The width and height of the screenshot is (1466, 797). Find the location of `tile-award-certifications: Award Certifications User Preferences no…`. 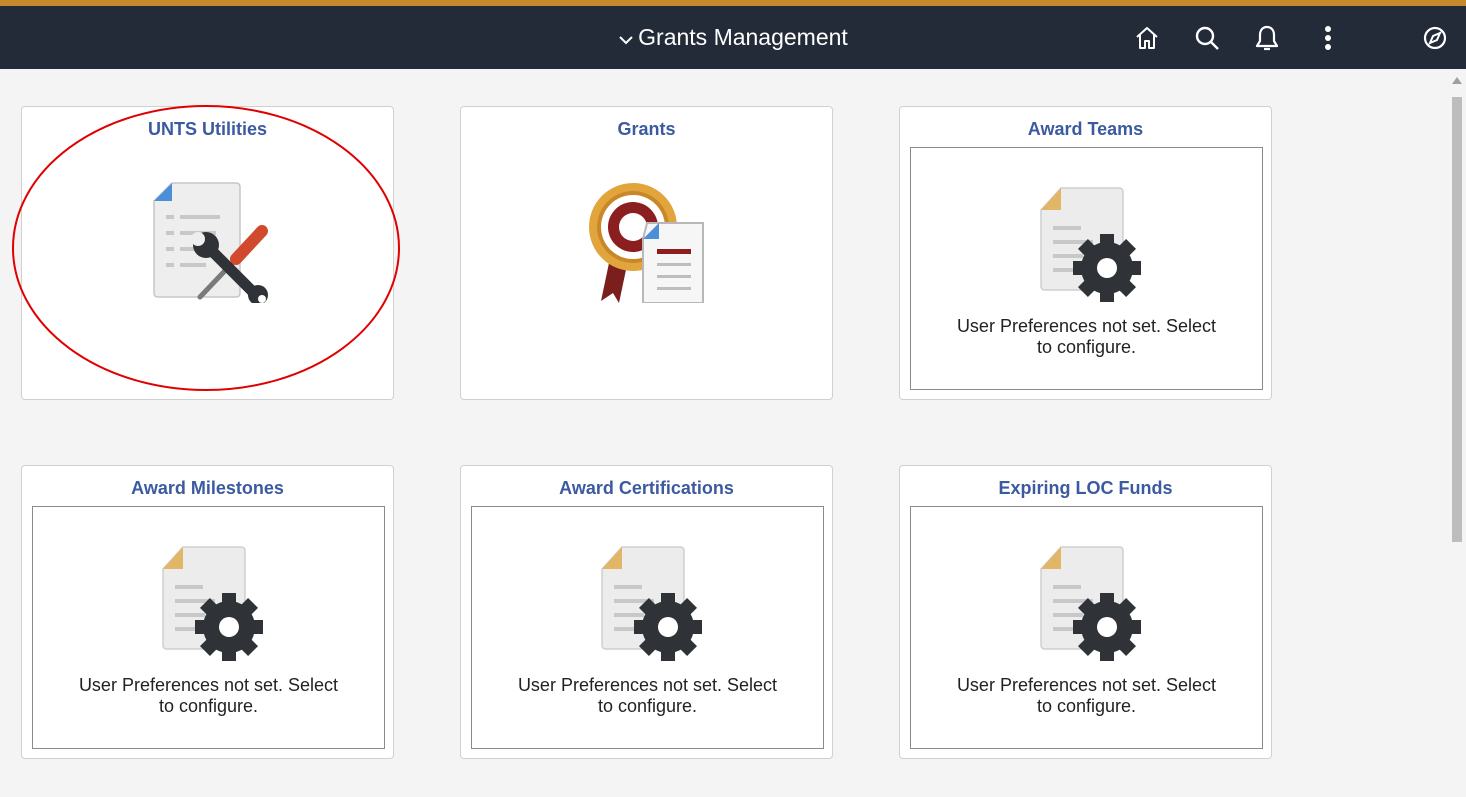

tile-award-certifications: Award Certifications User Preferences no… is located at coordinates (646, 612).